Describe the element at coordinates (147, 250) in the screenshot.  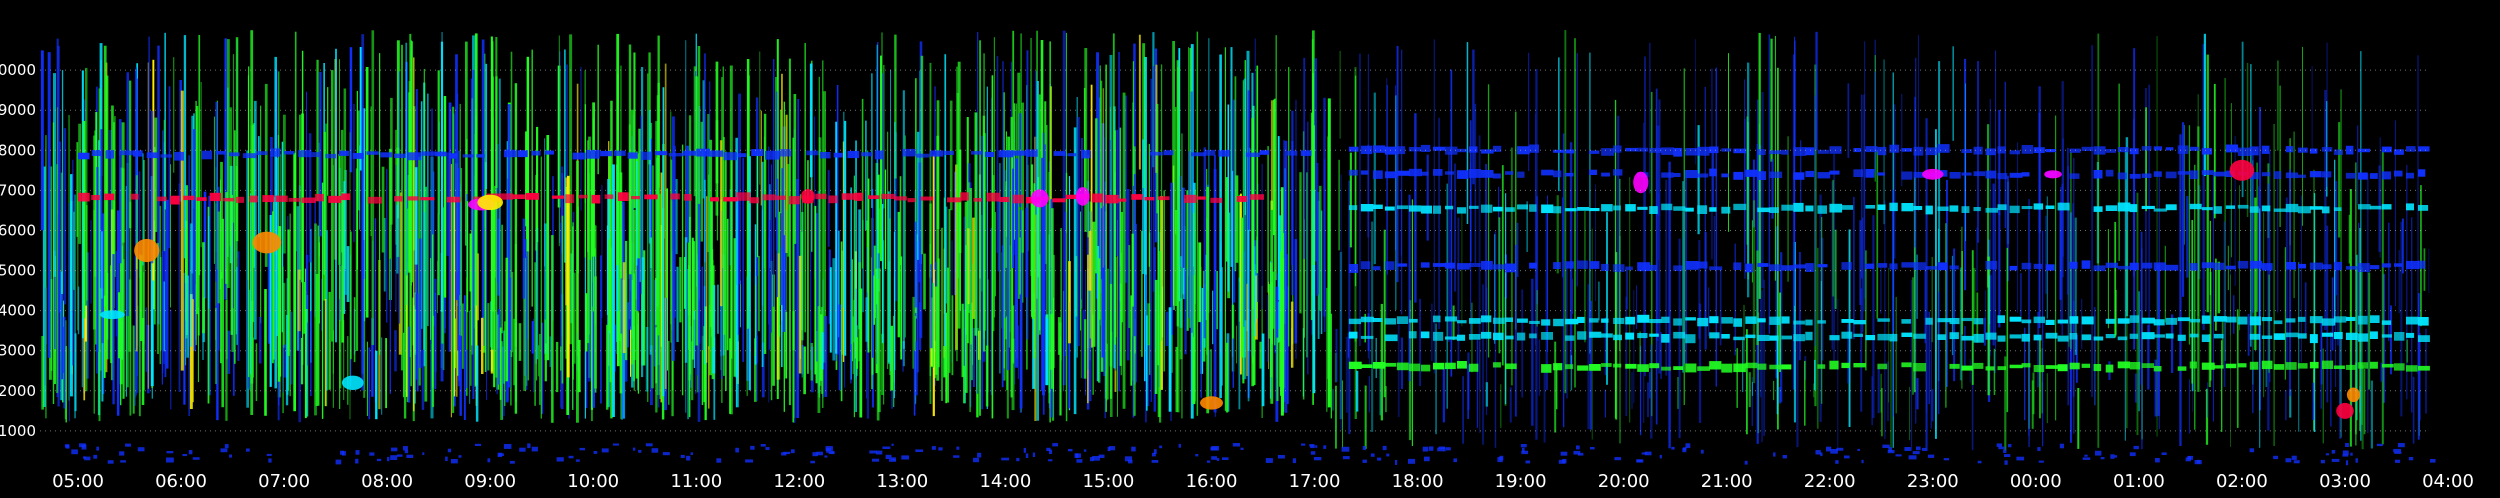
I see `spectrogram-hotspot` at that location.